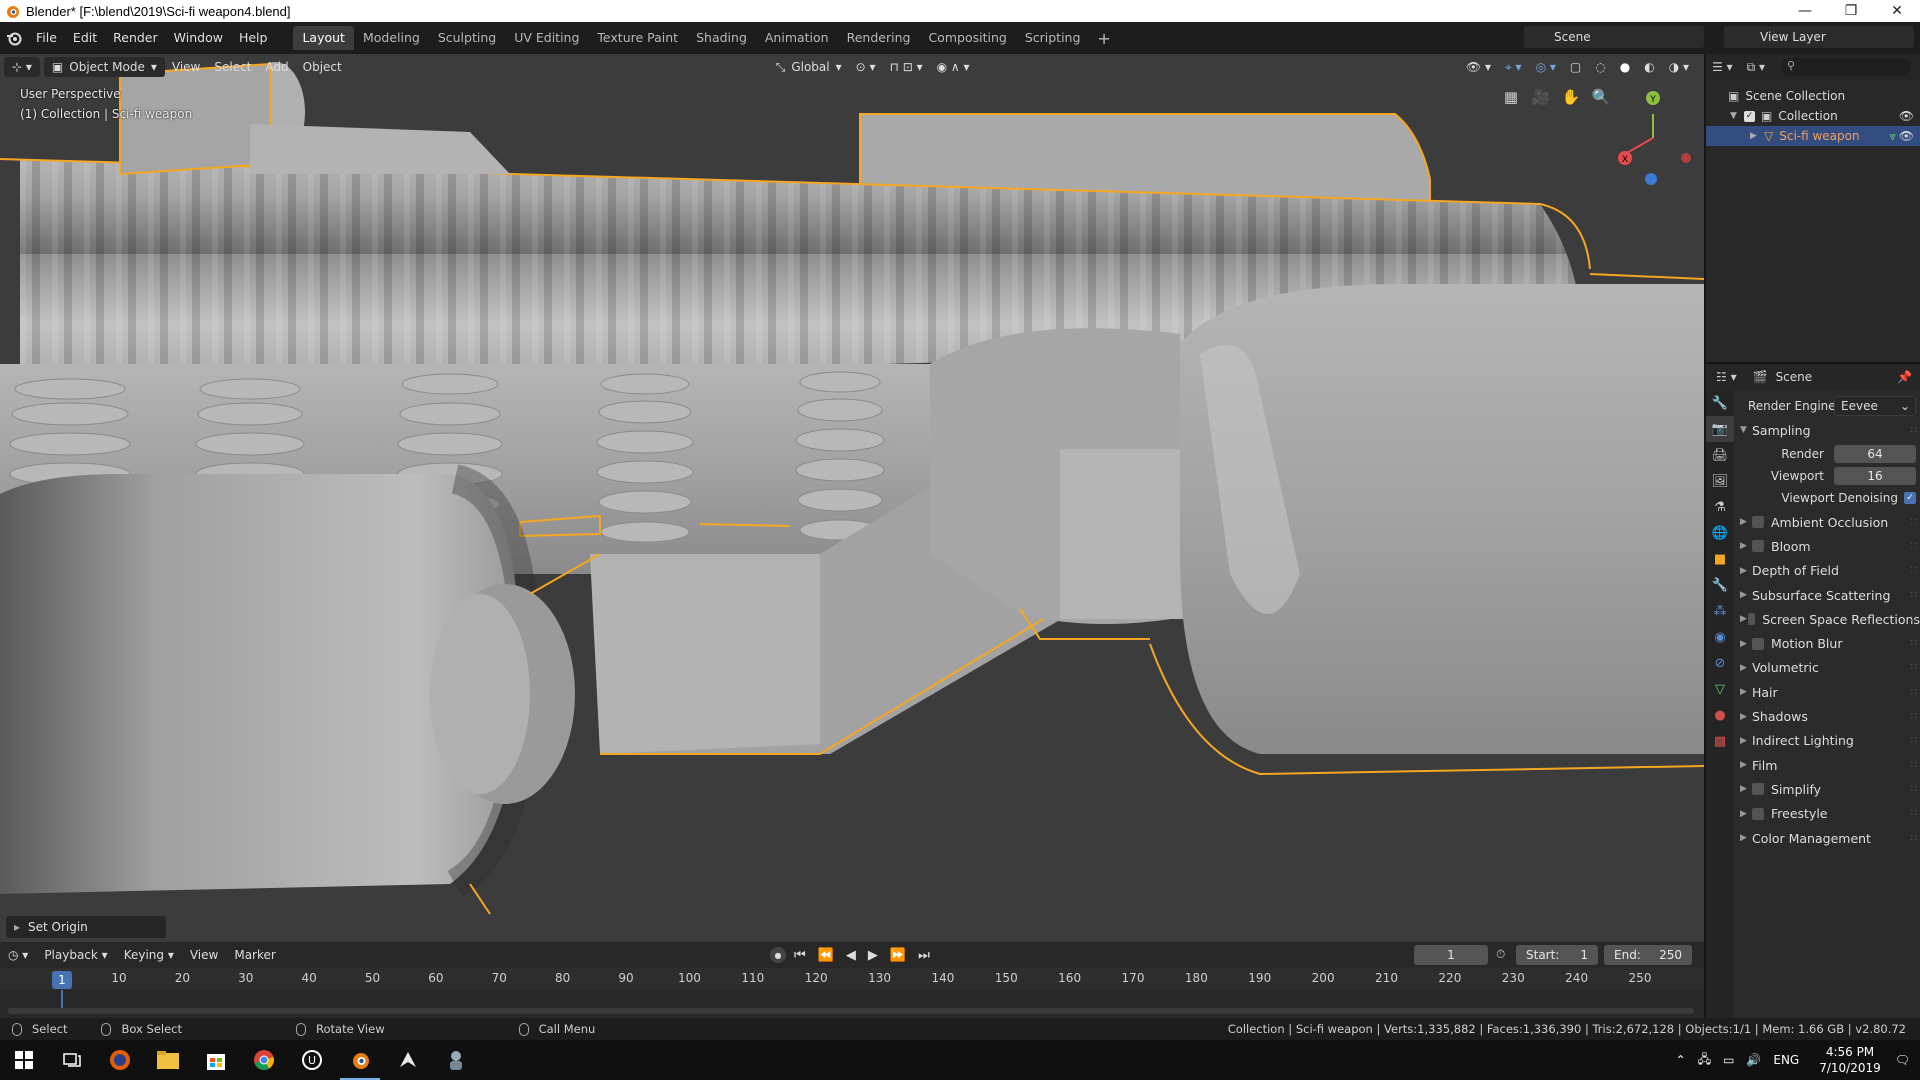 This screenshot has height=1080, width=1920. I want to click on workspace-tab-rendering: Rendering, so click(879, 38).